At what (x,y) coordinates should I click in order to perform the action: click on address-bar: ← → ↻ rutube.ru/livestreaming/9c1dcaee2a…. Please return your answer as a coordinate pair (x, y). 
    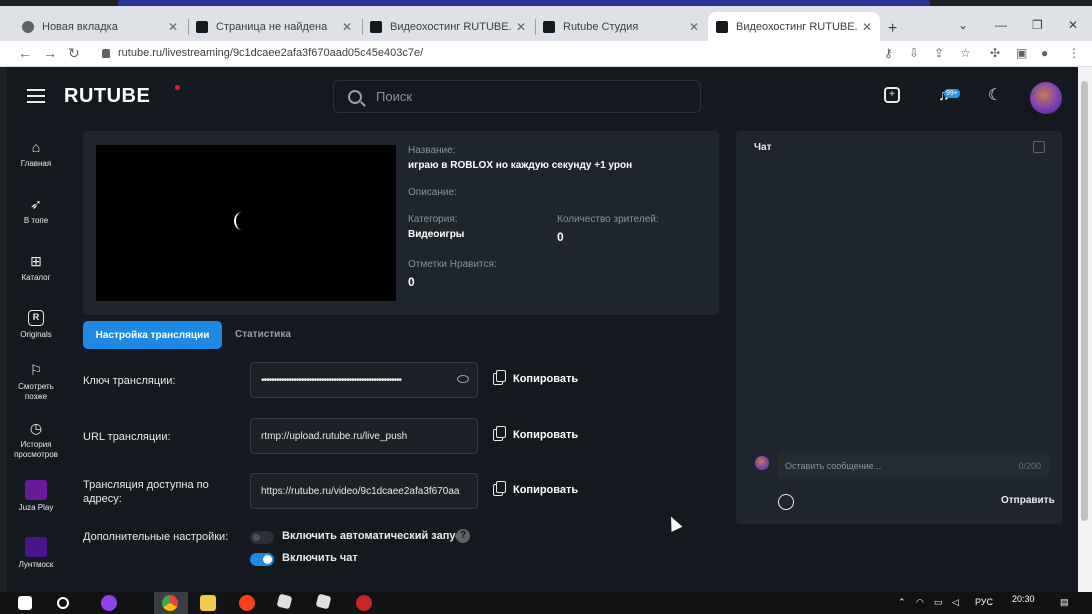
    Looking at the image, I should click on (546, 54).